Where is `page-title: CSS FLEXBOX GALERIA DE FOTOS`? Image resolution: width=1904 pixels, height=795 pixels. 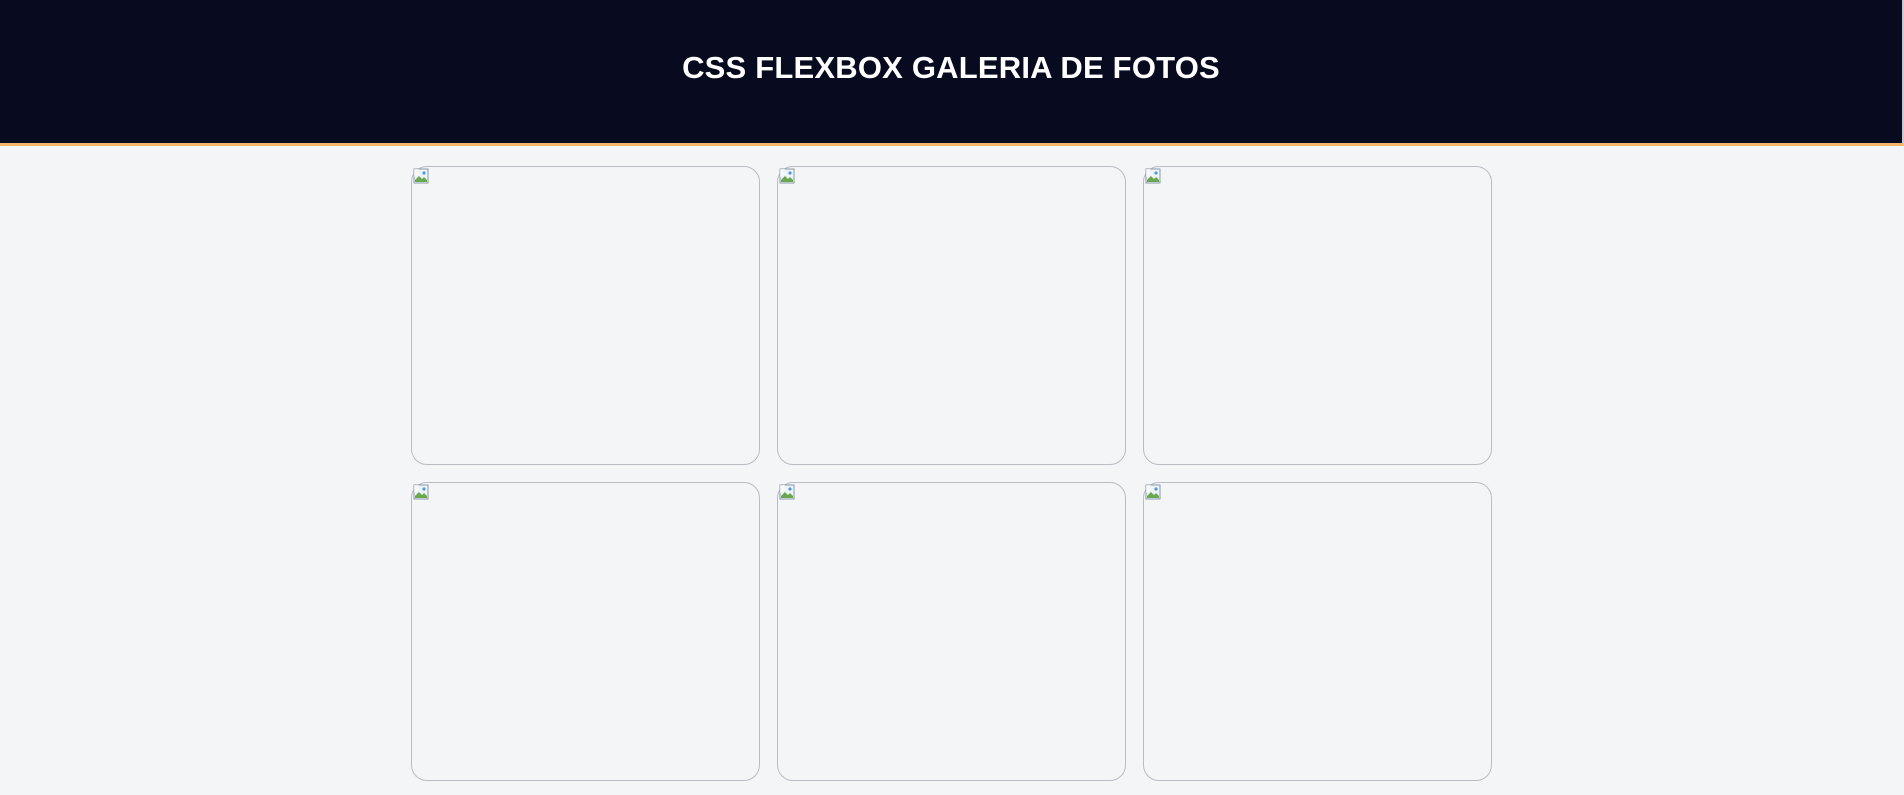 page-title: CSS FLEXBOX GALERIA DE FOTOS is located at coordinates (951, 67).